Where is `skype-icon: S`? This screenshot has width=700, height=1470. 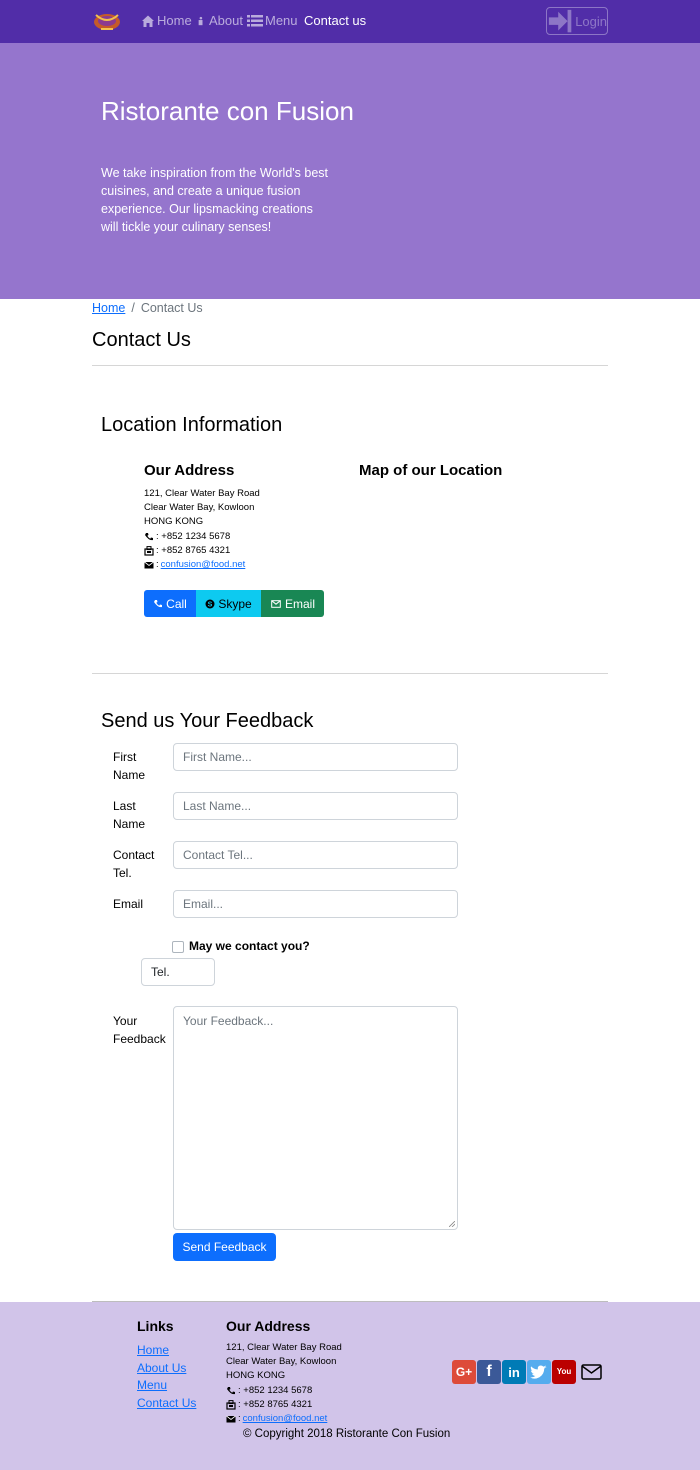
skype-icon: S is located at coordinates (210, 603).